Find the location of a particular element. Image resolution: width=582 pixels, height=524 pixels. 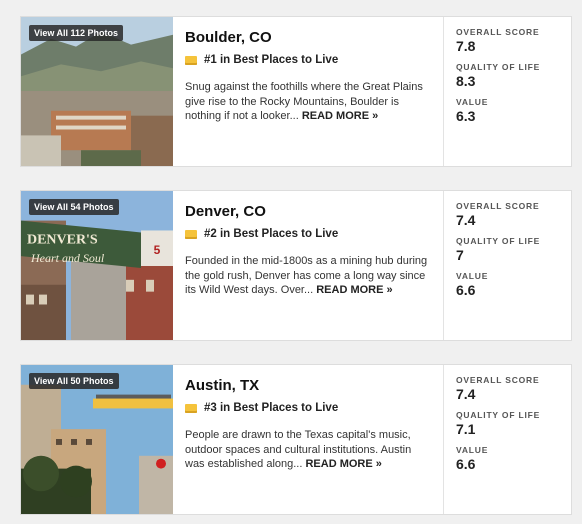

value-value: 6.3 is located at coordinates (466, 116).